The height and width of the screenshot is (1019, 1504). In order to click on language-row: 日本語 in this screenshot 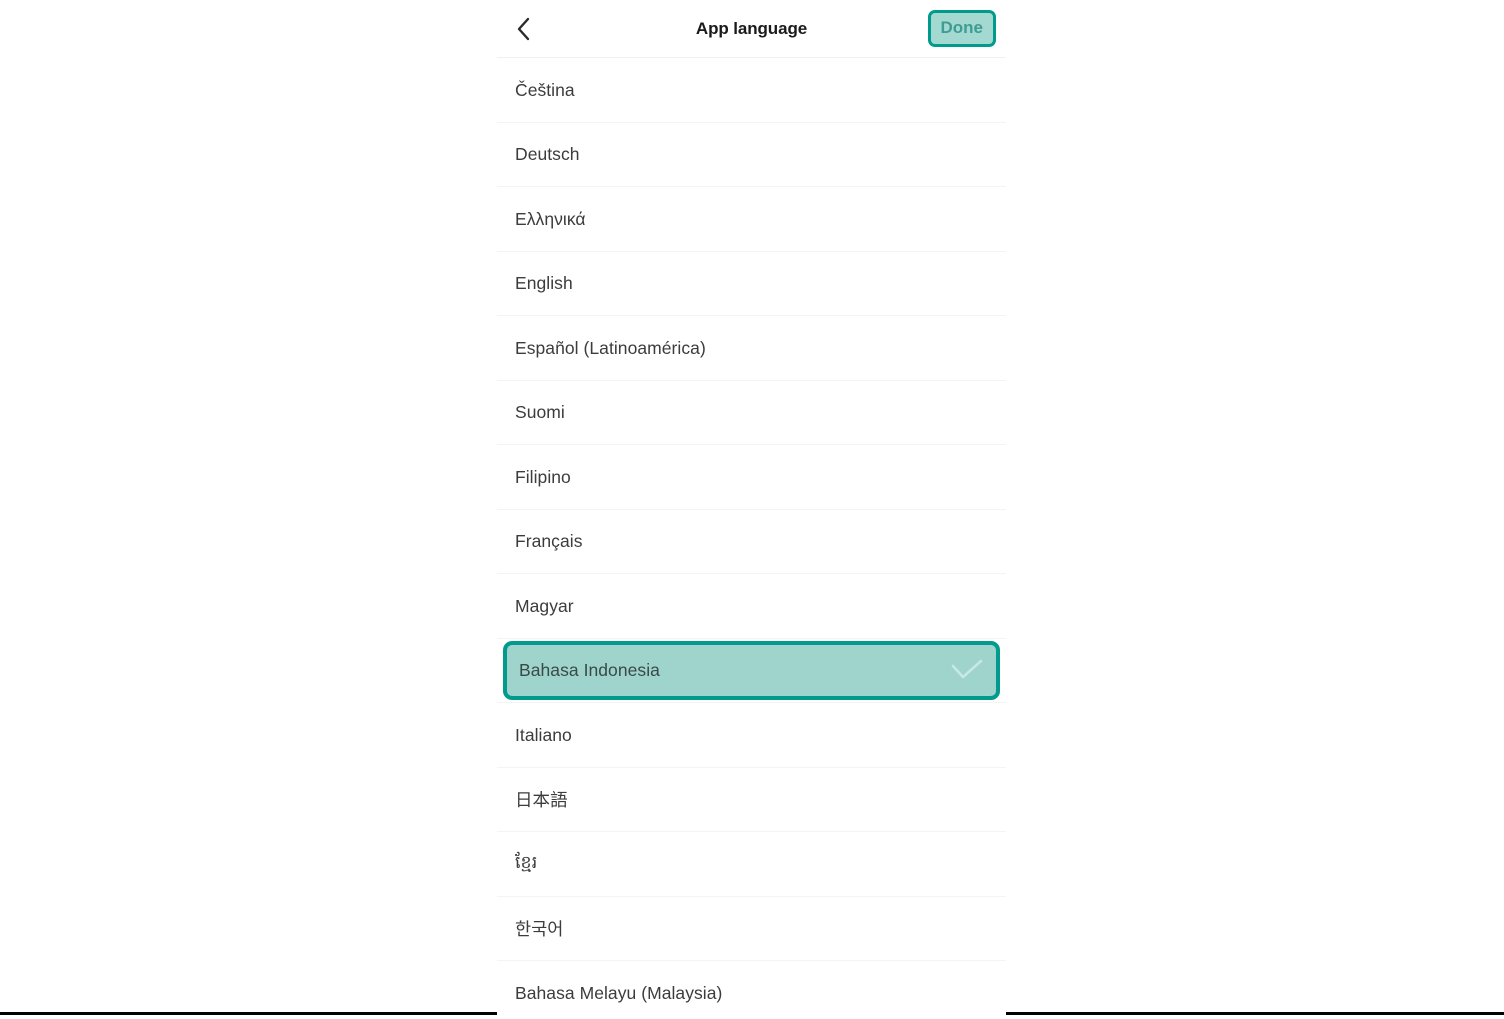, I will do `click(751, 799)`.